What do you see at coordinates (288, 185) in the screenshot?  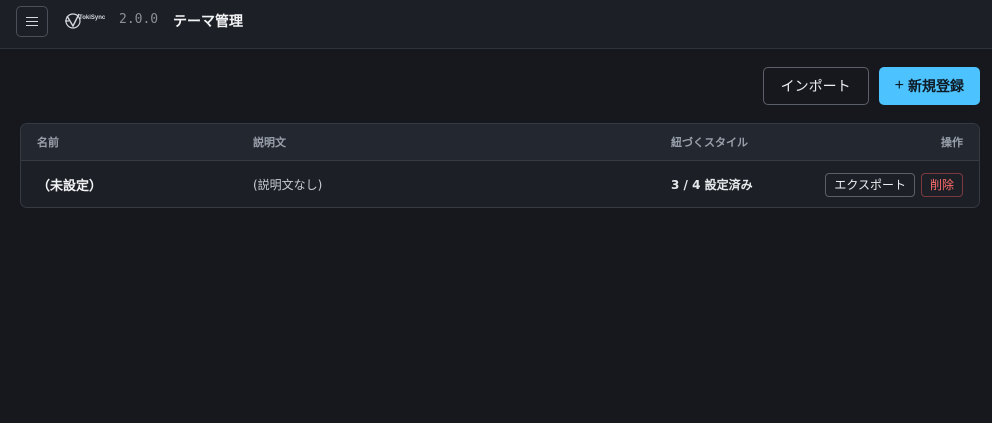 I see `theme-description: (説明文なし)` at bounding box center [288, 185].